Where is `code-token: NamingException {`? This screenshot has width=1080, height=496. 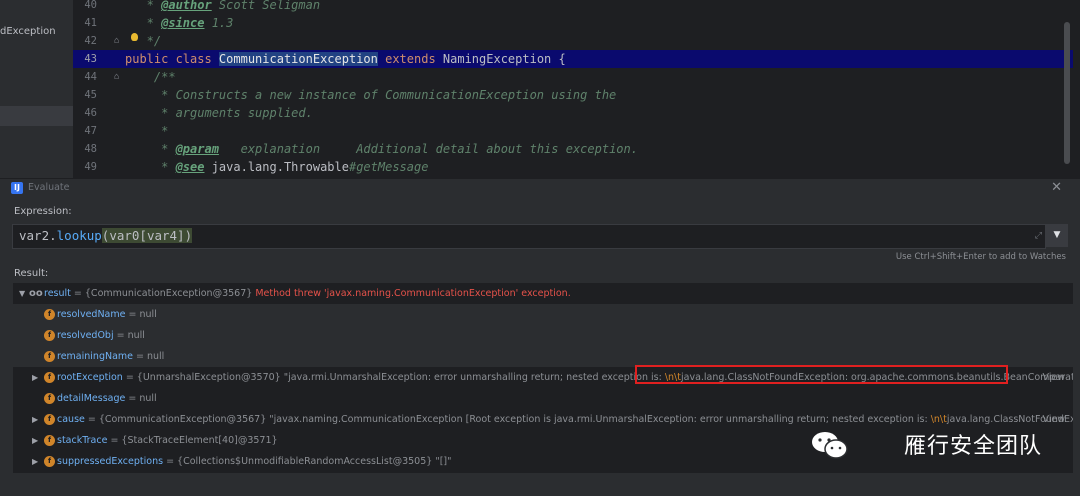 code-token: NamingException { is located at coordinates (504, 59).